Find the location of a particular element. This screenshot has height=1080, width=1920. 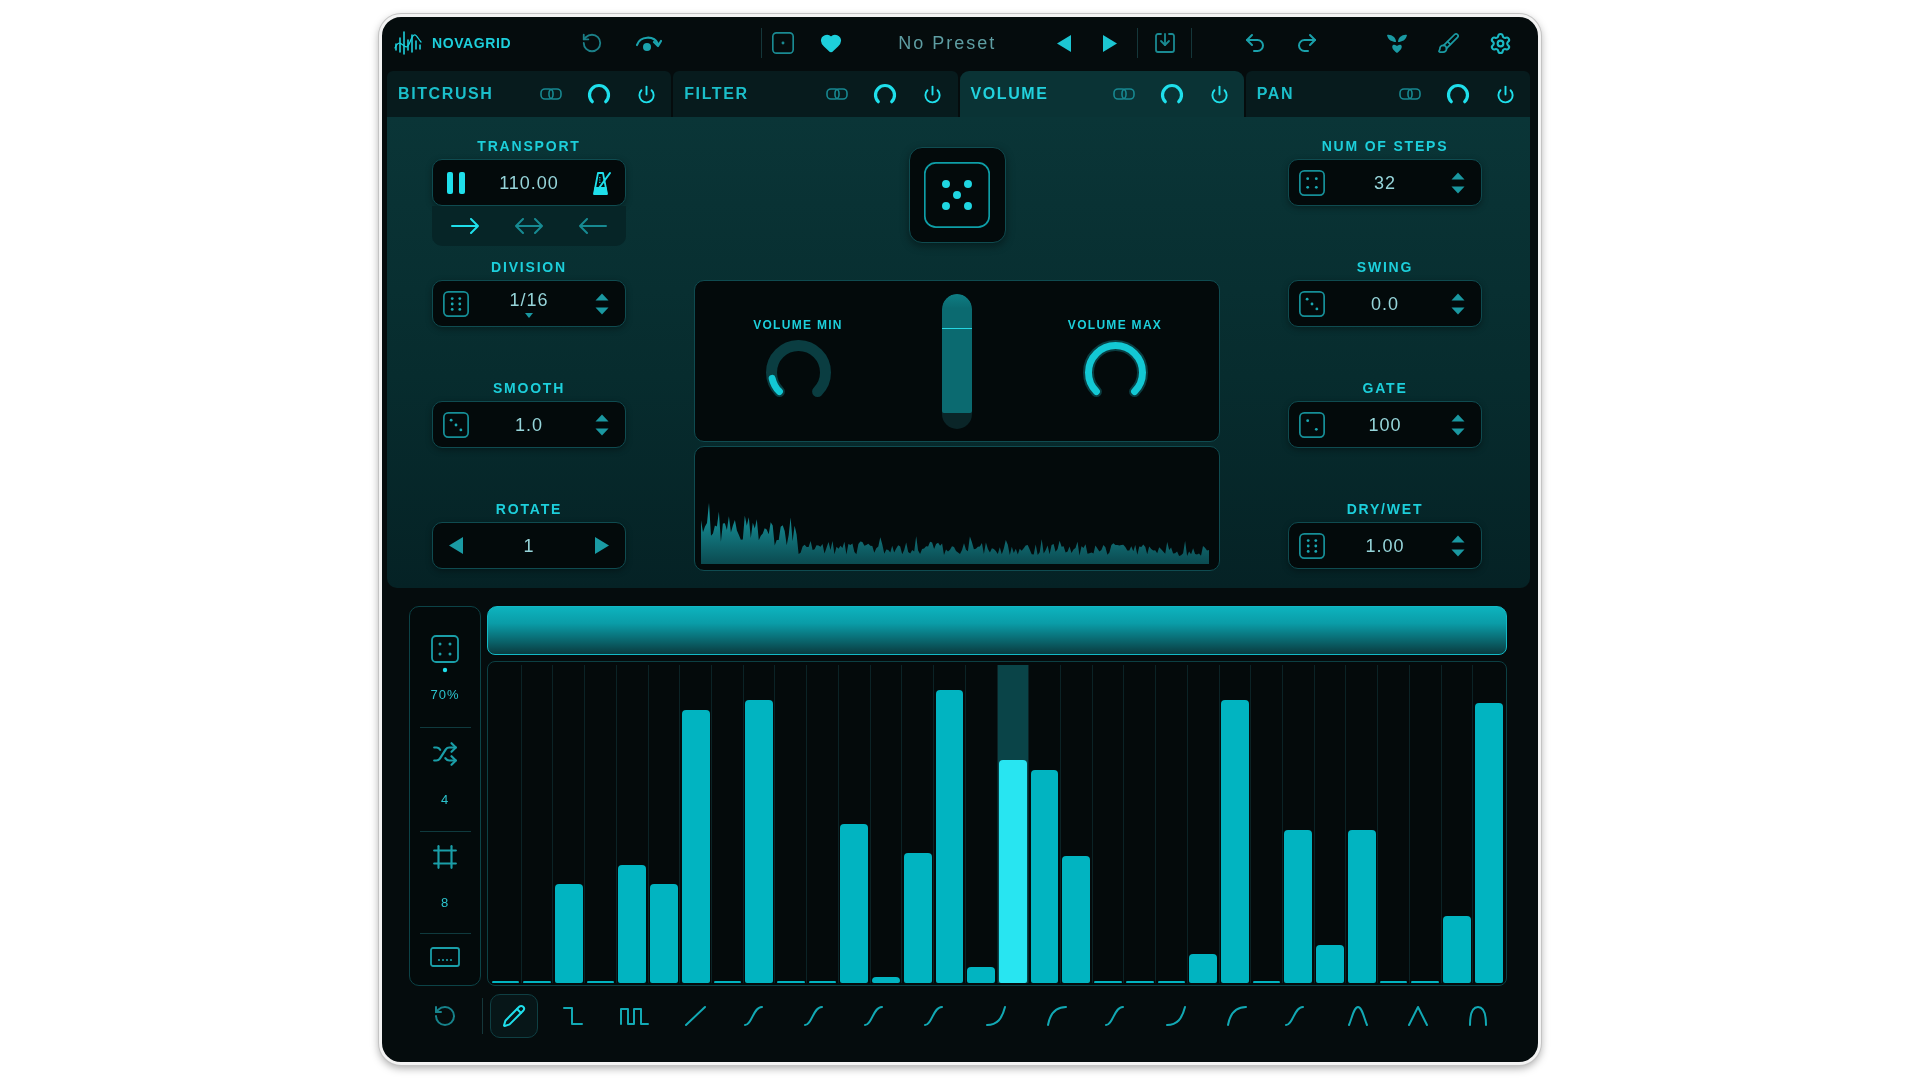

shuffle-icon is located at coordinates (445, 754).